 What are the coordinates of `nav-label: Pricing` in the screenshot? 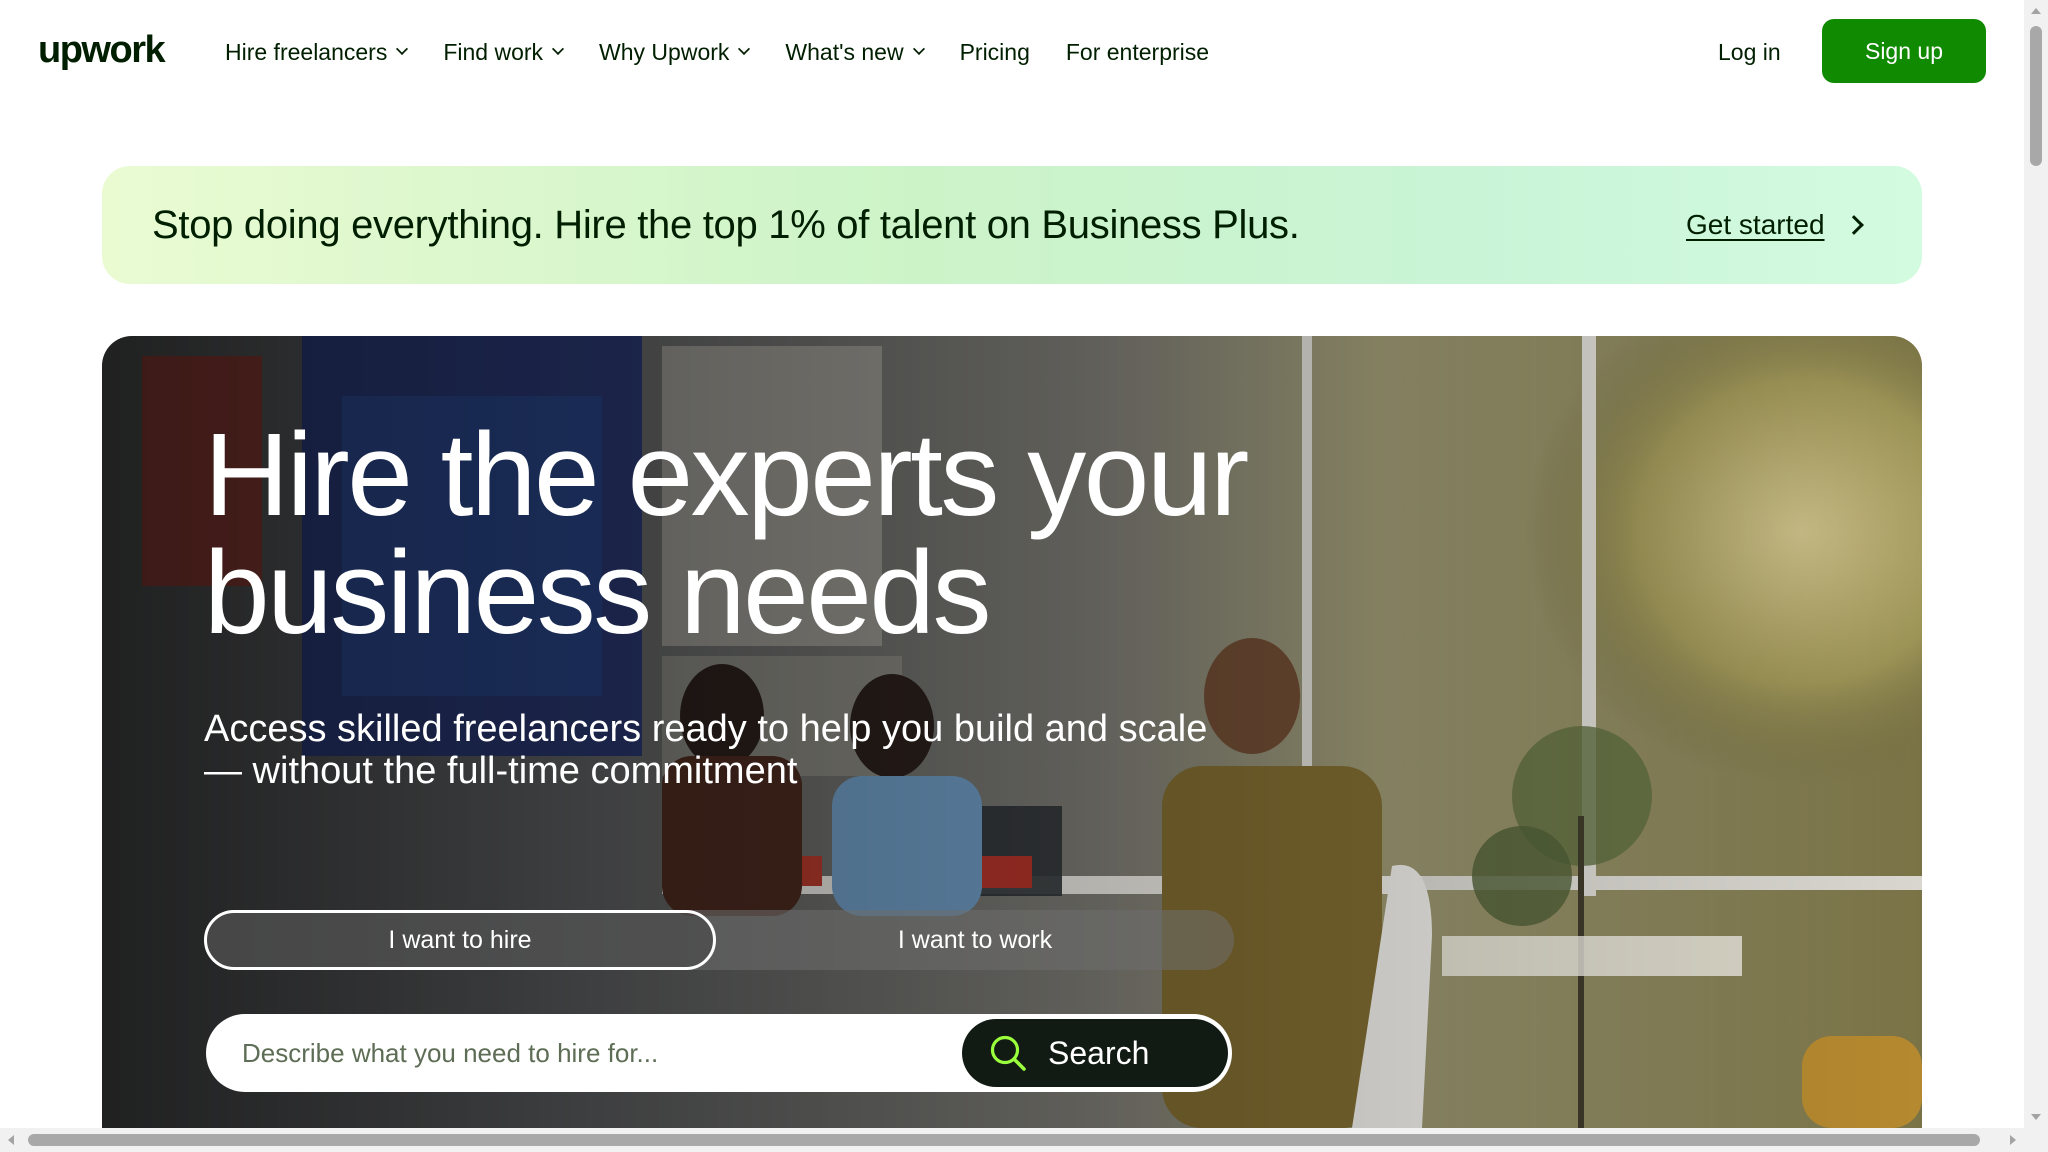 It's located at (994, 52).